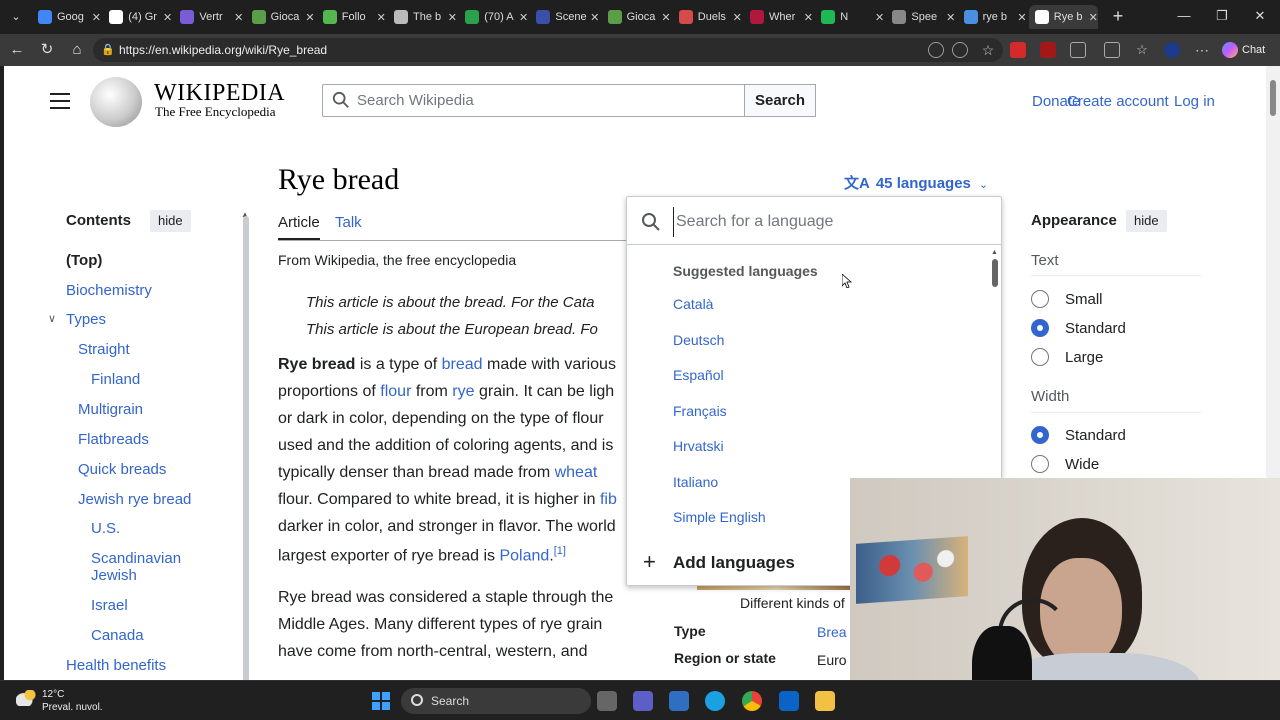 This screenshot has width=1280, height=720. Describe the element at coordinates (560, 551) in the screenshot. I see `citation-link: [1]` at that location.